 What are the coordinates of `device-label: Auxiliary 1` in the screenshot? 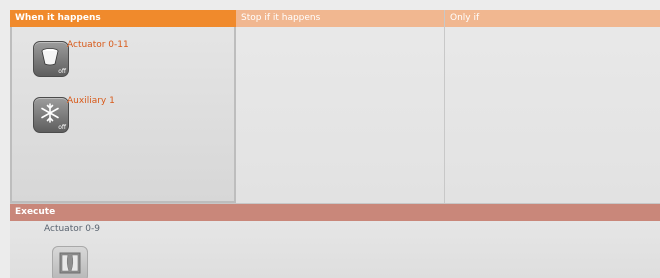 It's located at (91, 101).